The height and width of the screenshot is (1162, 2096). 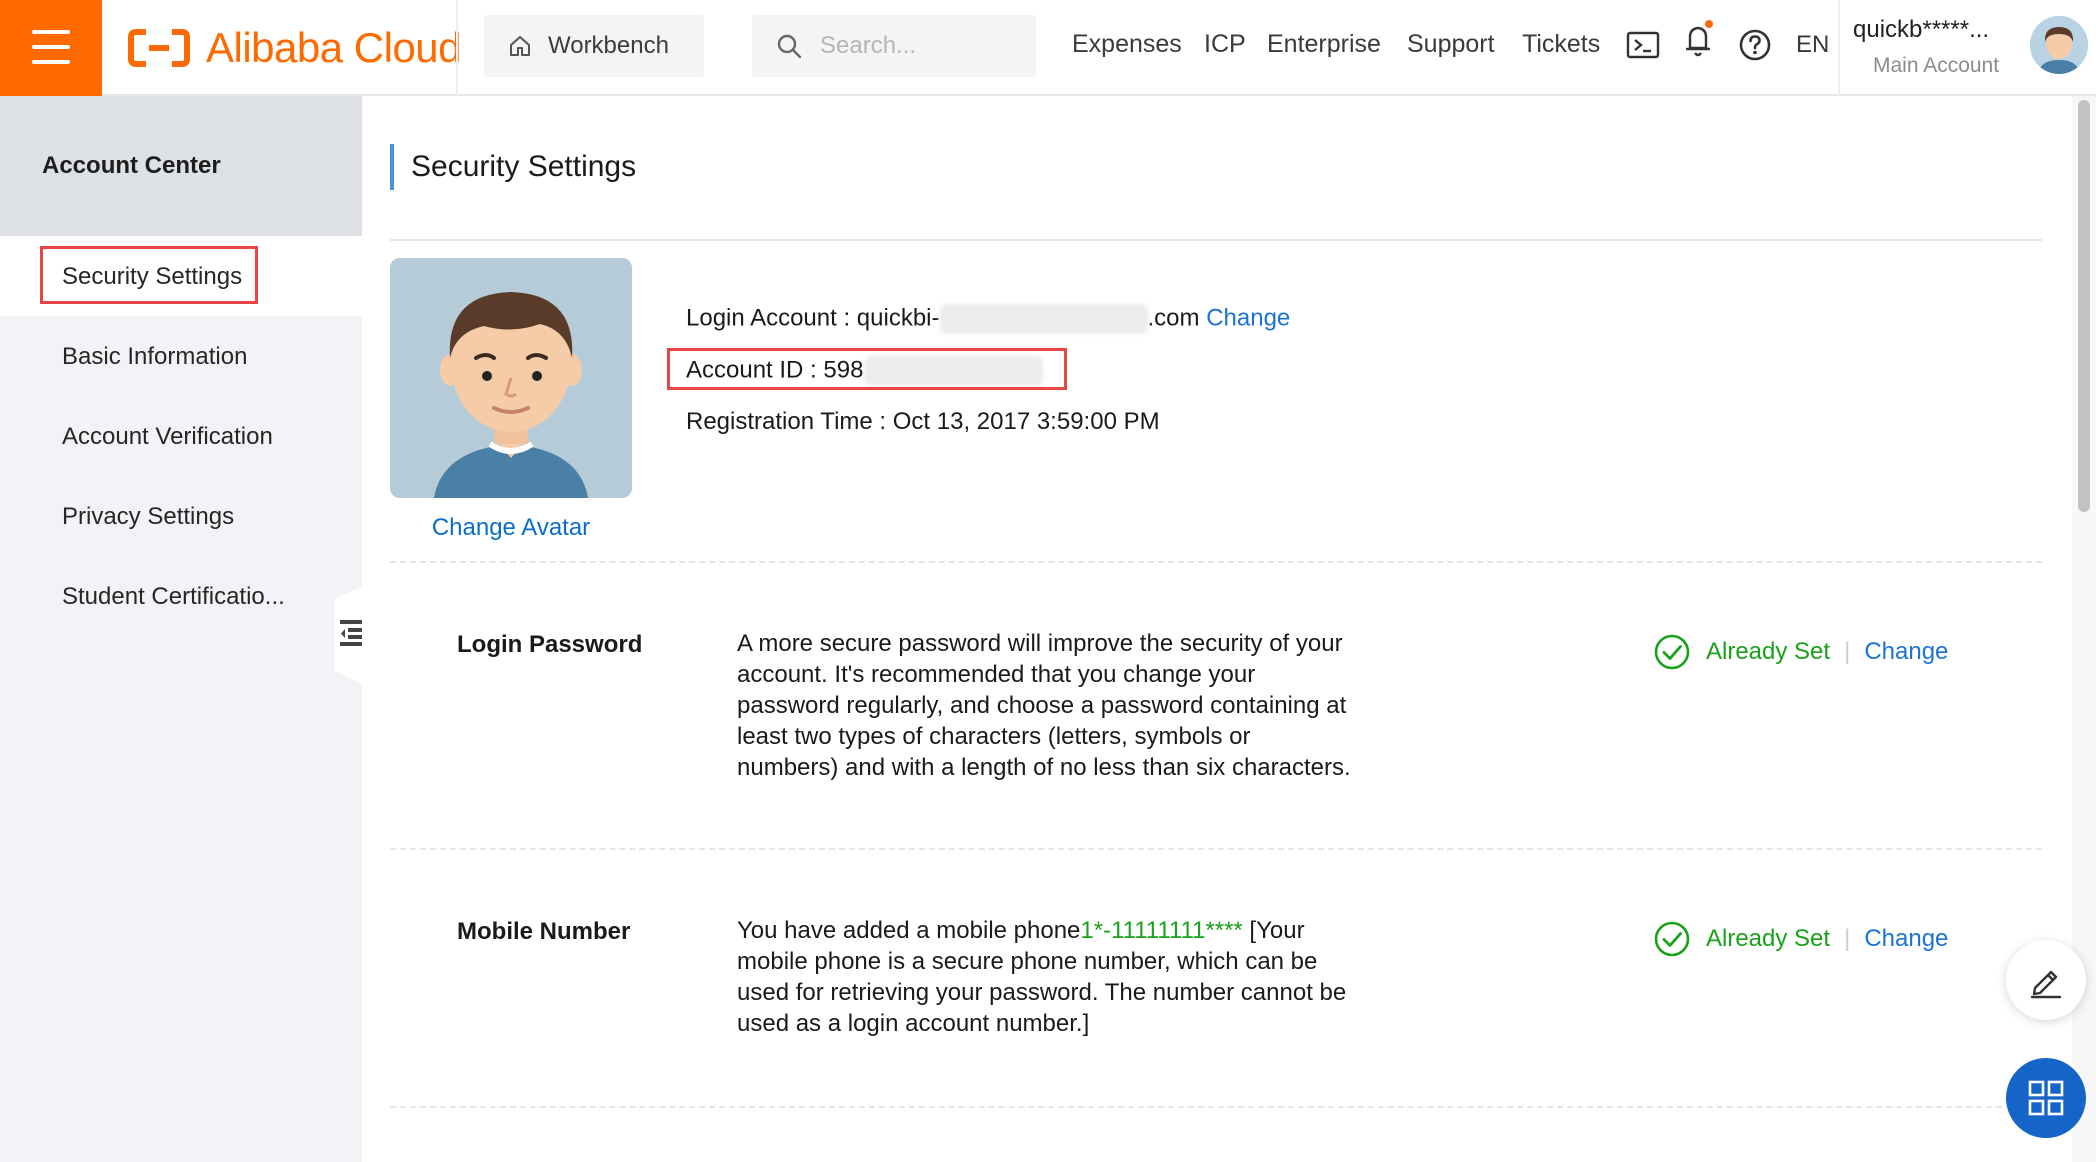 I want to click on mobile-phone-value: 1*-11111111****, so click(x=1161, y=930).